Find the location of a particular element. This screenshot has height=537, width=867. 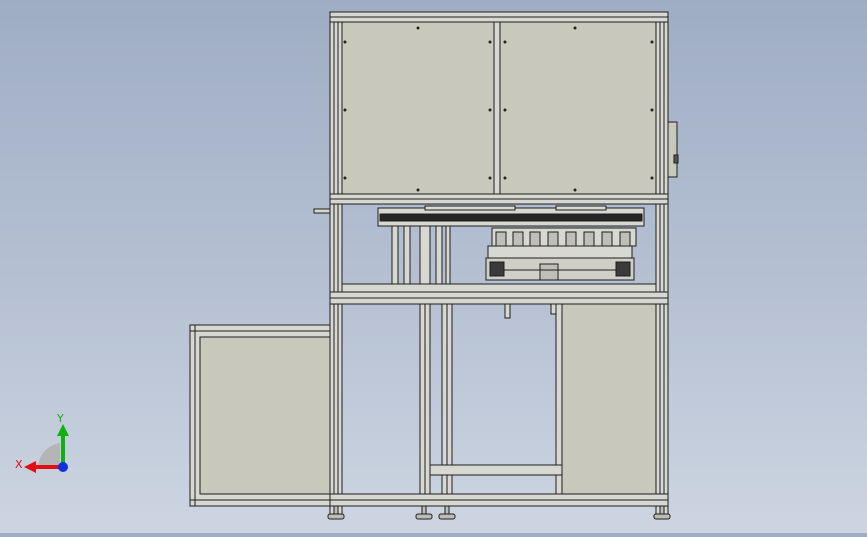

side-cabinet is located at coordinates (260, 415).